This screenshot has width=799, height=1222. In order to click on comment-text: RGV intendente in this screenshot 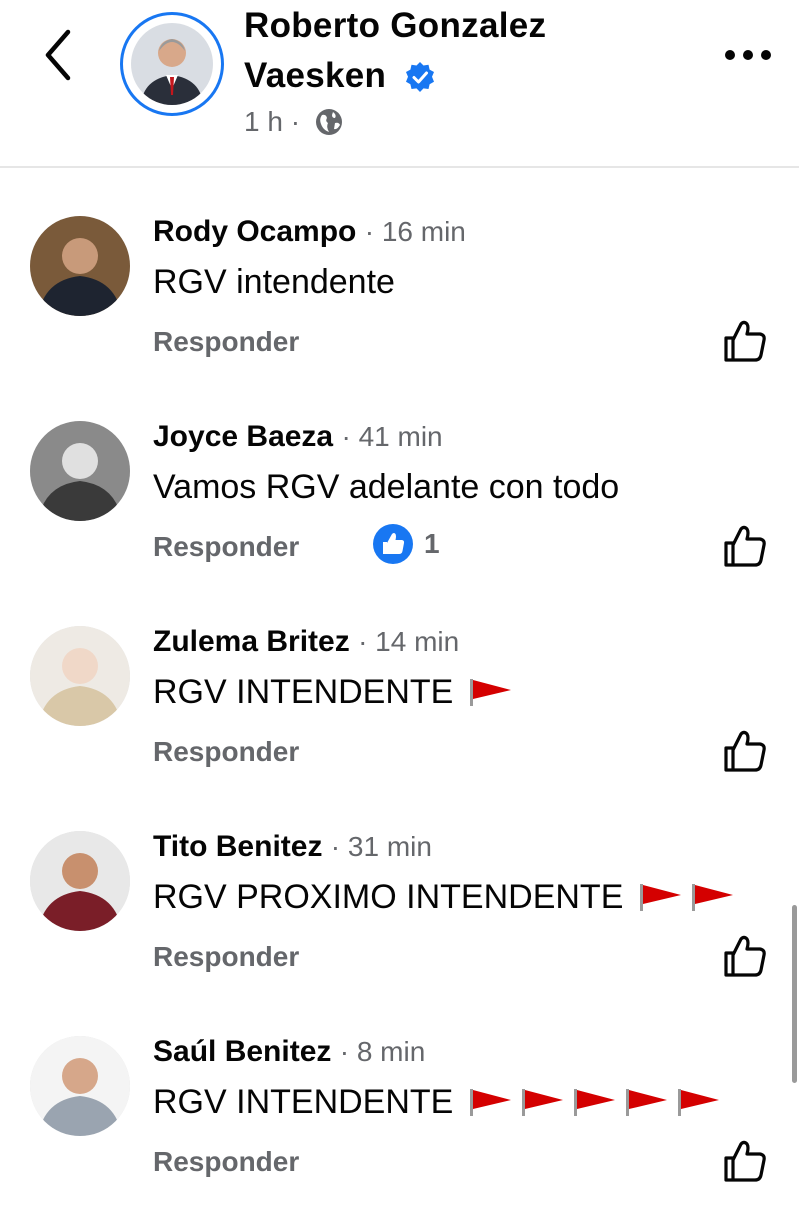, I will do `click(274, 282)`.